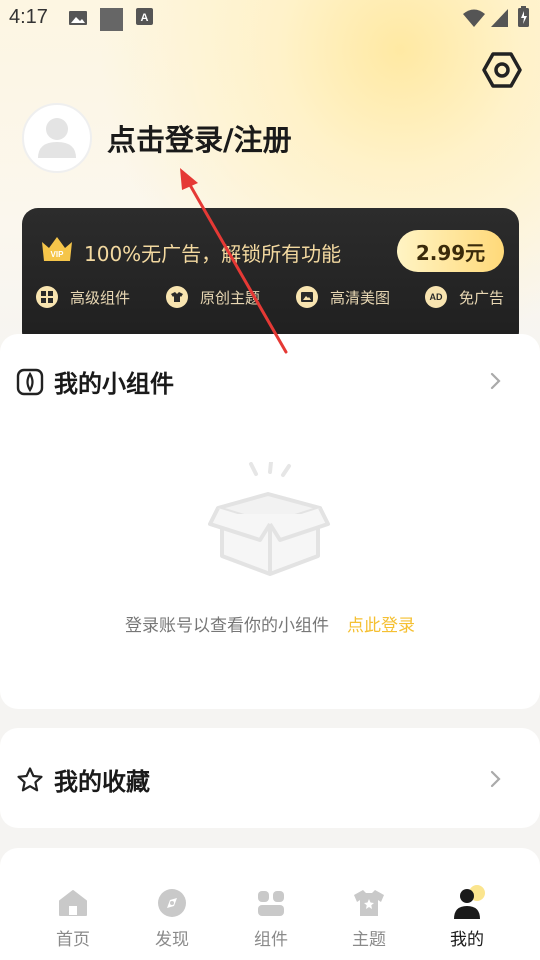  I want to click on gallery-notification-icon, so click(78, 18).